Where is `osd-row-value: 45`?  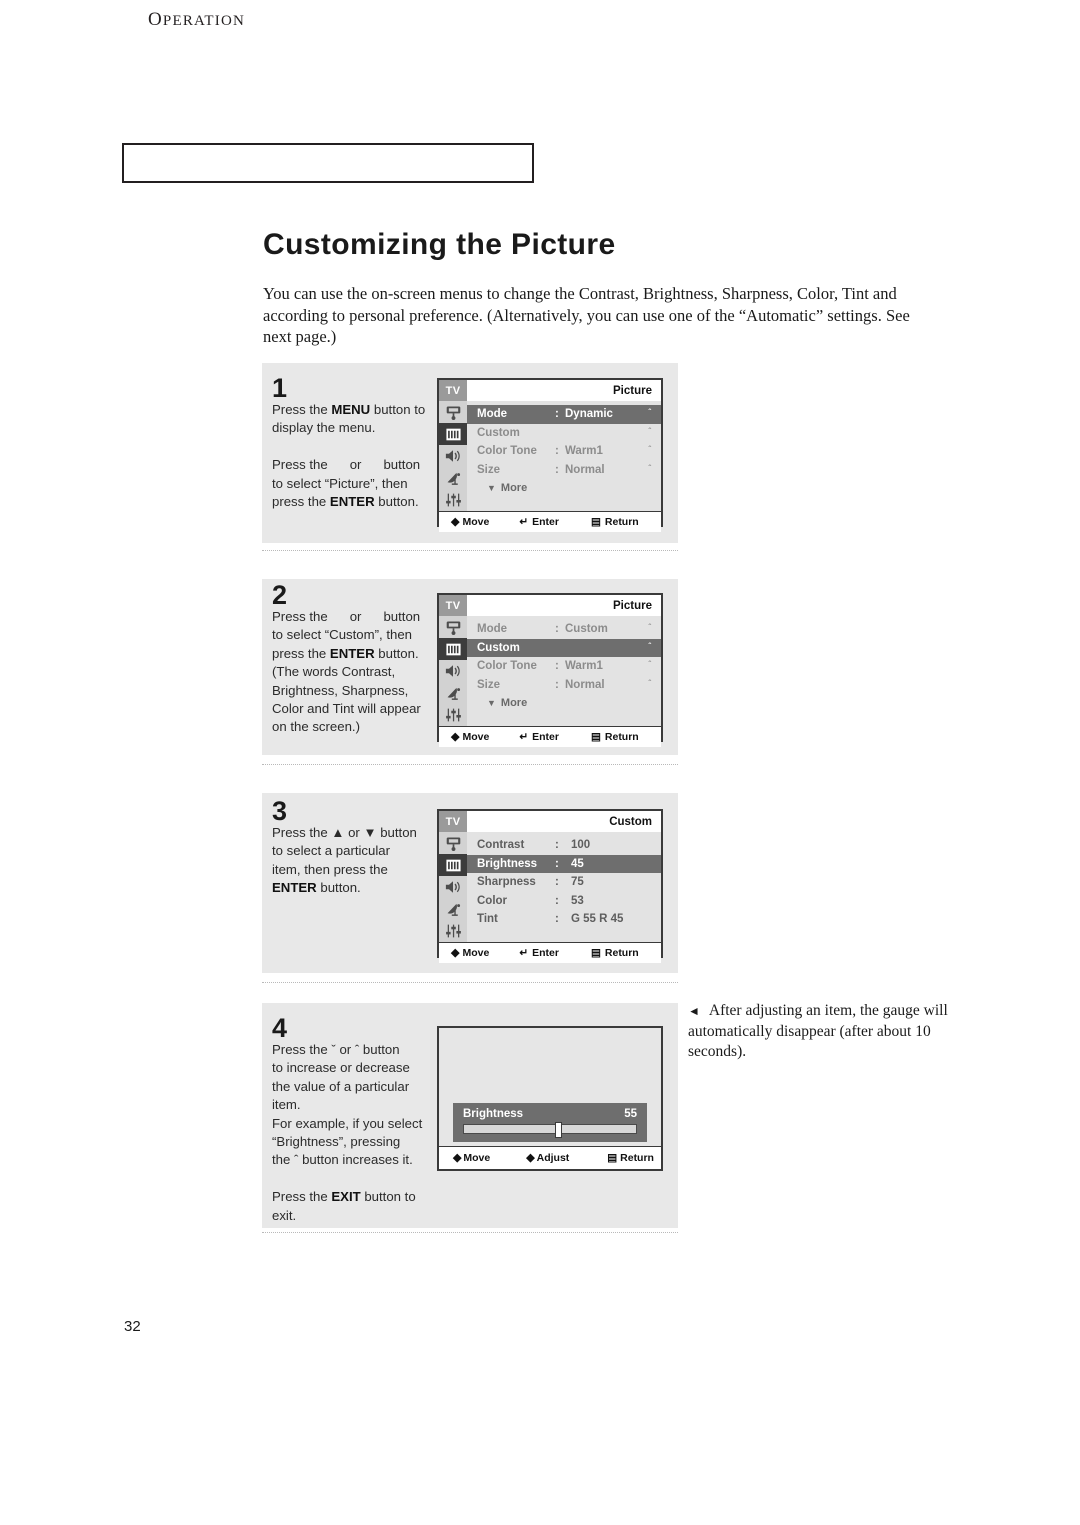
osd-row-value: 45 is located at coordinates (577, 863).